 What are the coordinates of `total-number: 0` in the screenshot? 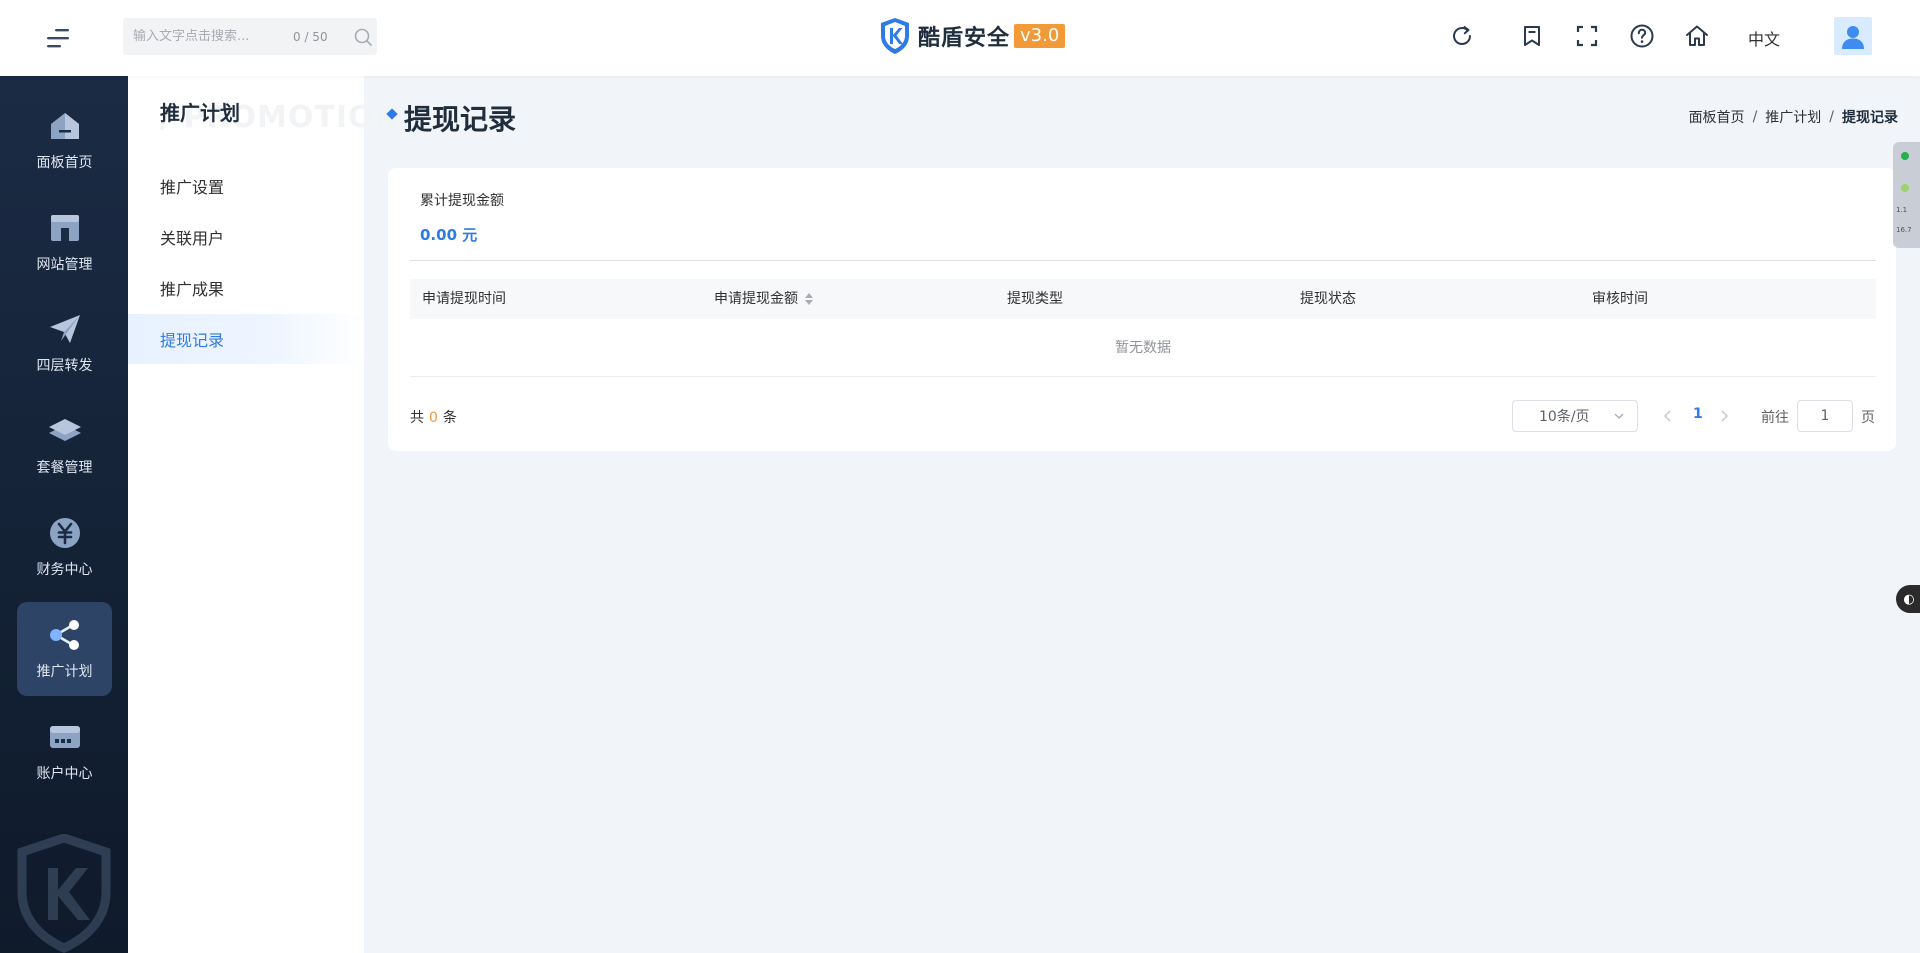 It's located at (433, 418).